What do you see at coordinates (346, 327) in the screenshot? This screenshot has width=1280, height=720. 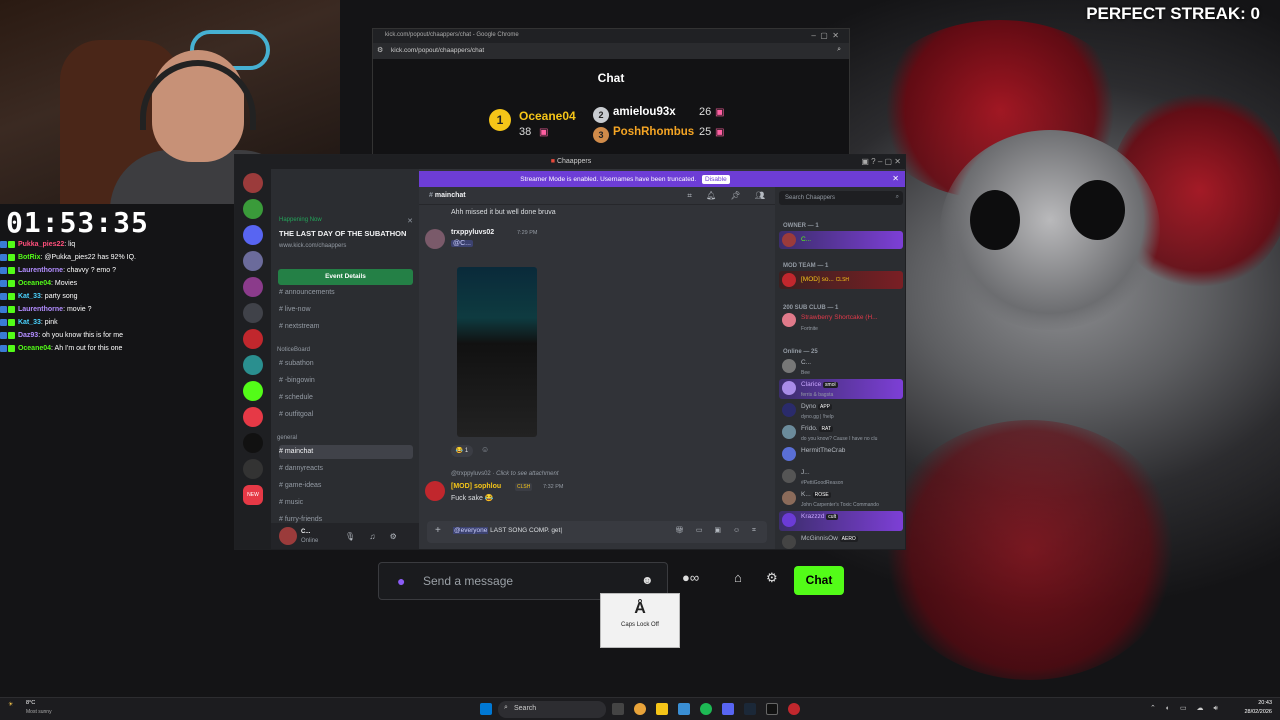 I see `channel-nextstream: # nextstream` at bounding box center [346, 327].